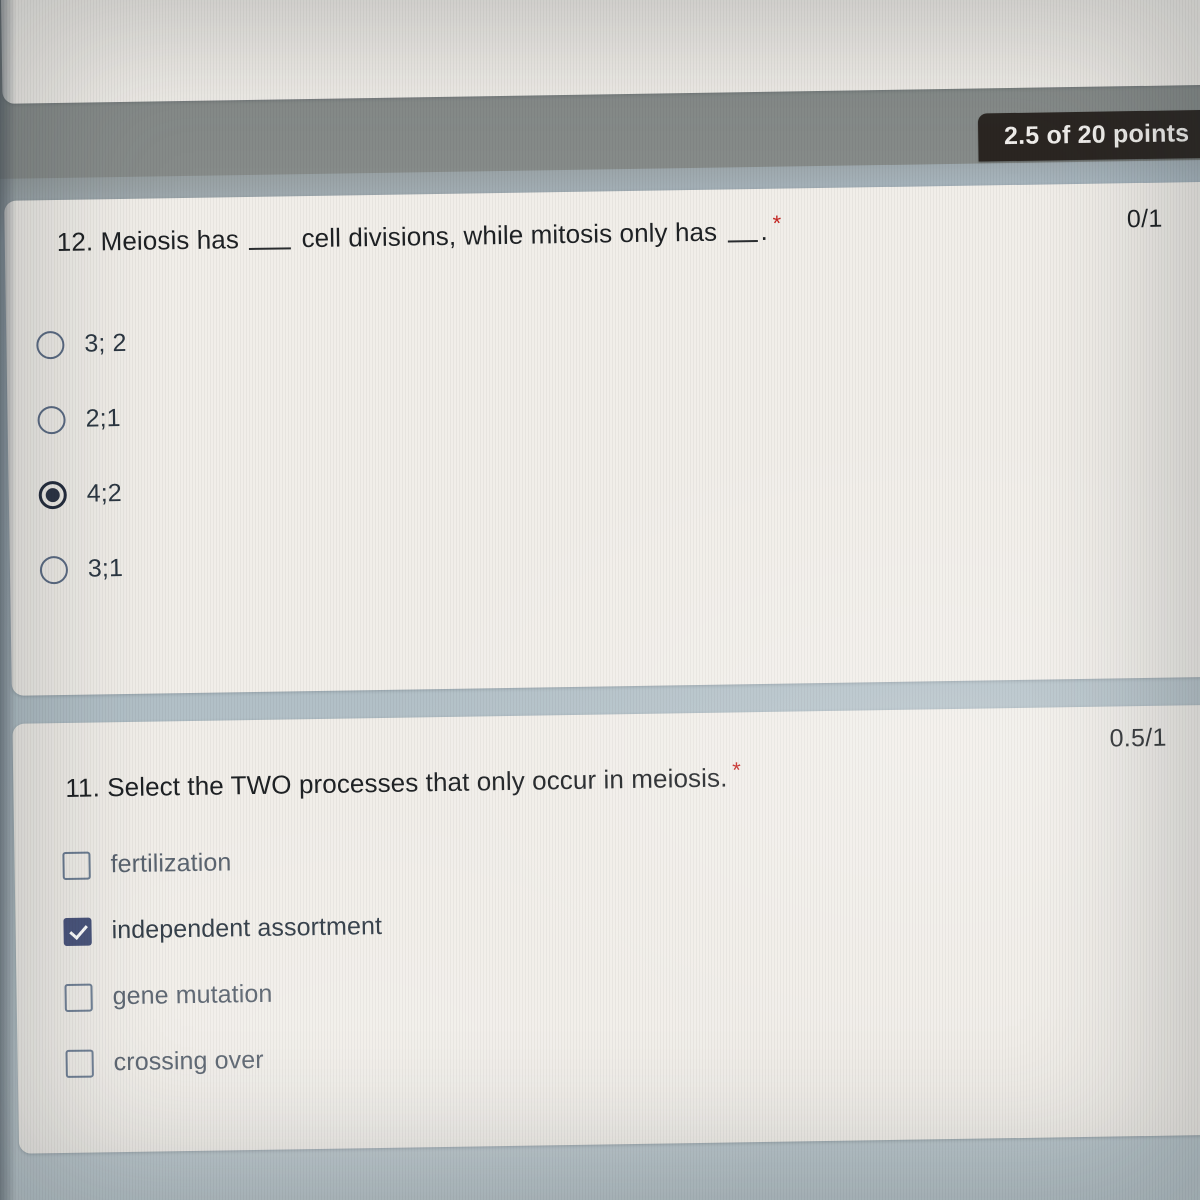 This screenshot has width=1200, height=1200. I want to click on question-11-number: 11., so click(83, 787).